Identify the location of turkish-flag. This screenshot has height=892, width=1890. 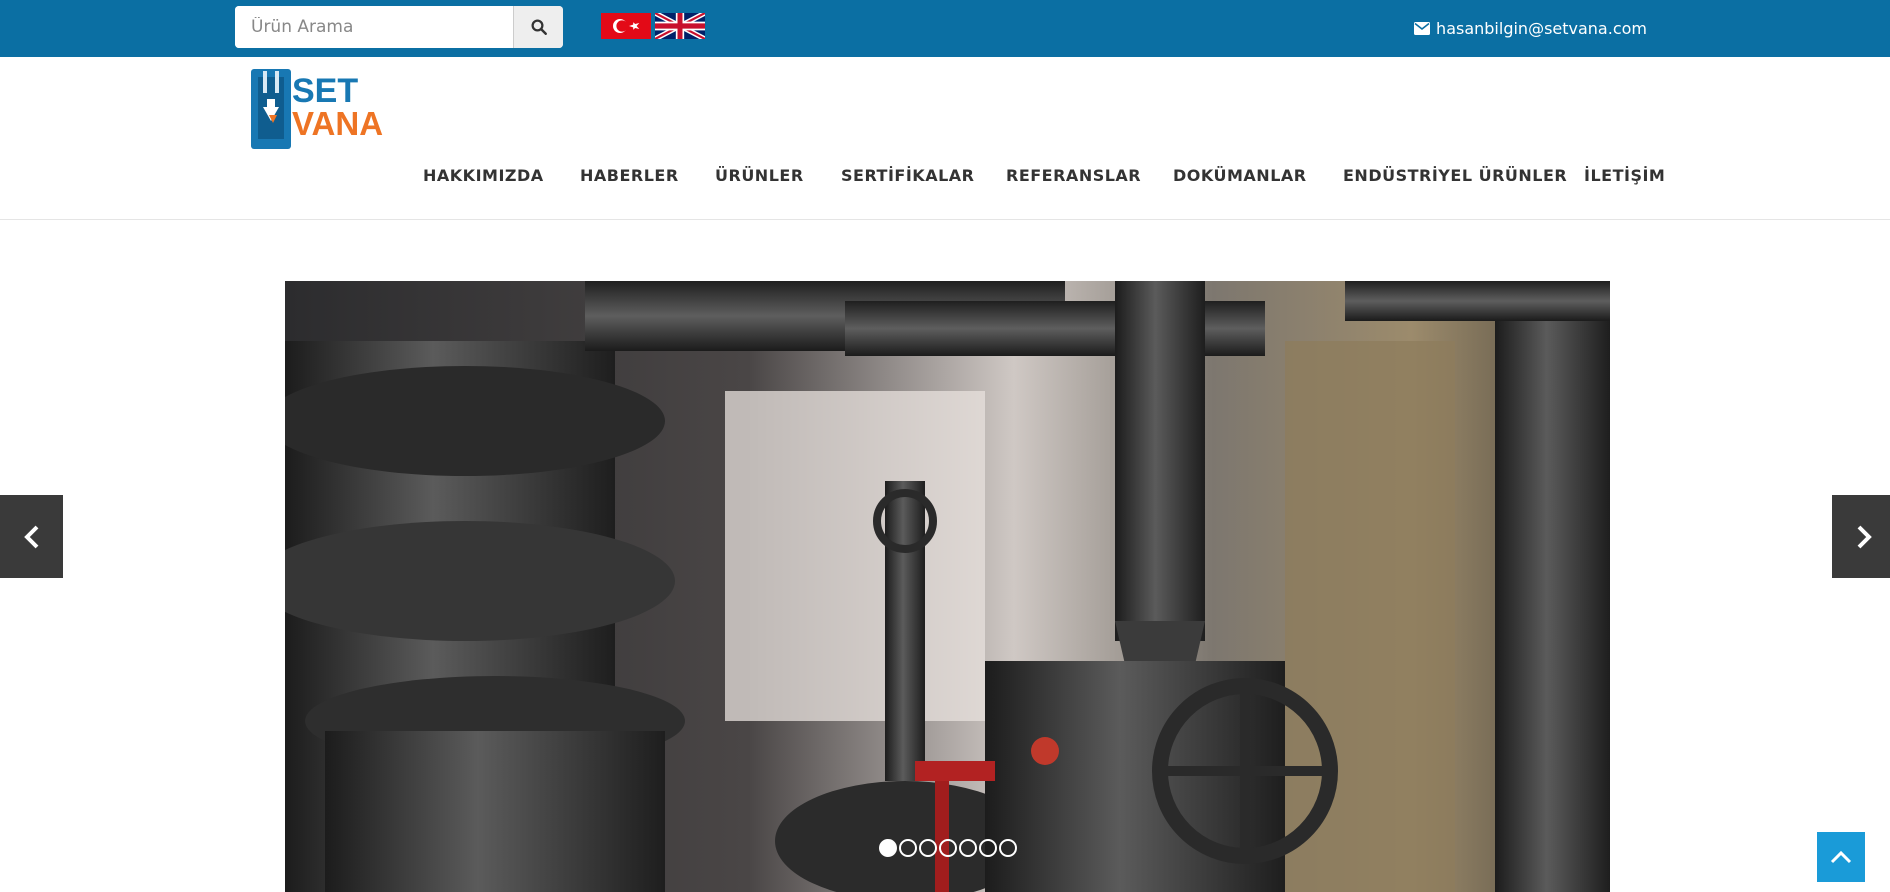
(626, 26).